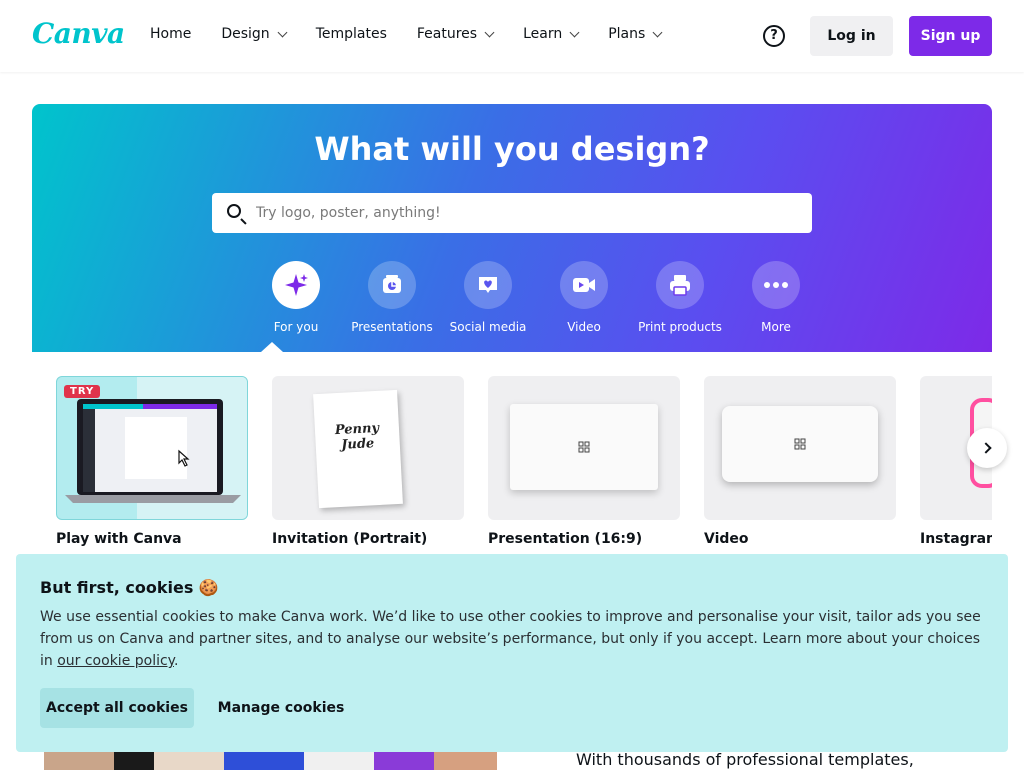  What do you see at coordinates (296, 285) in the screenshot?
I see `sparkle-icon` at bounding box center [296, 285].